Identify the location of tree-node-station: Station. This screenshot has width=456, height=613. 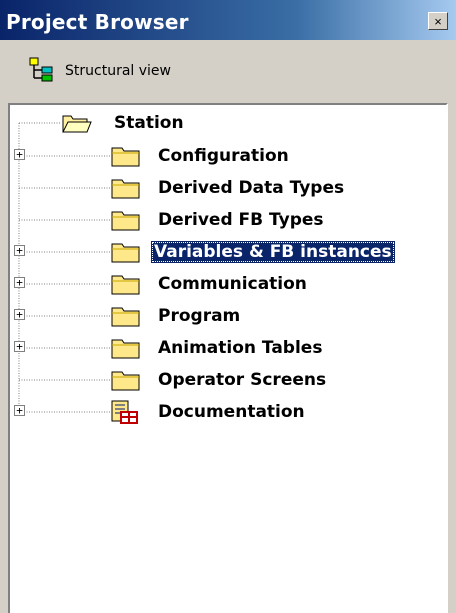
(225, 123).